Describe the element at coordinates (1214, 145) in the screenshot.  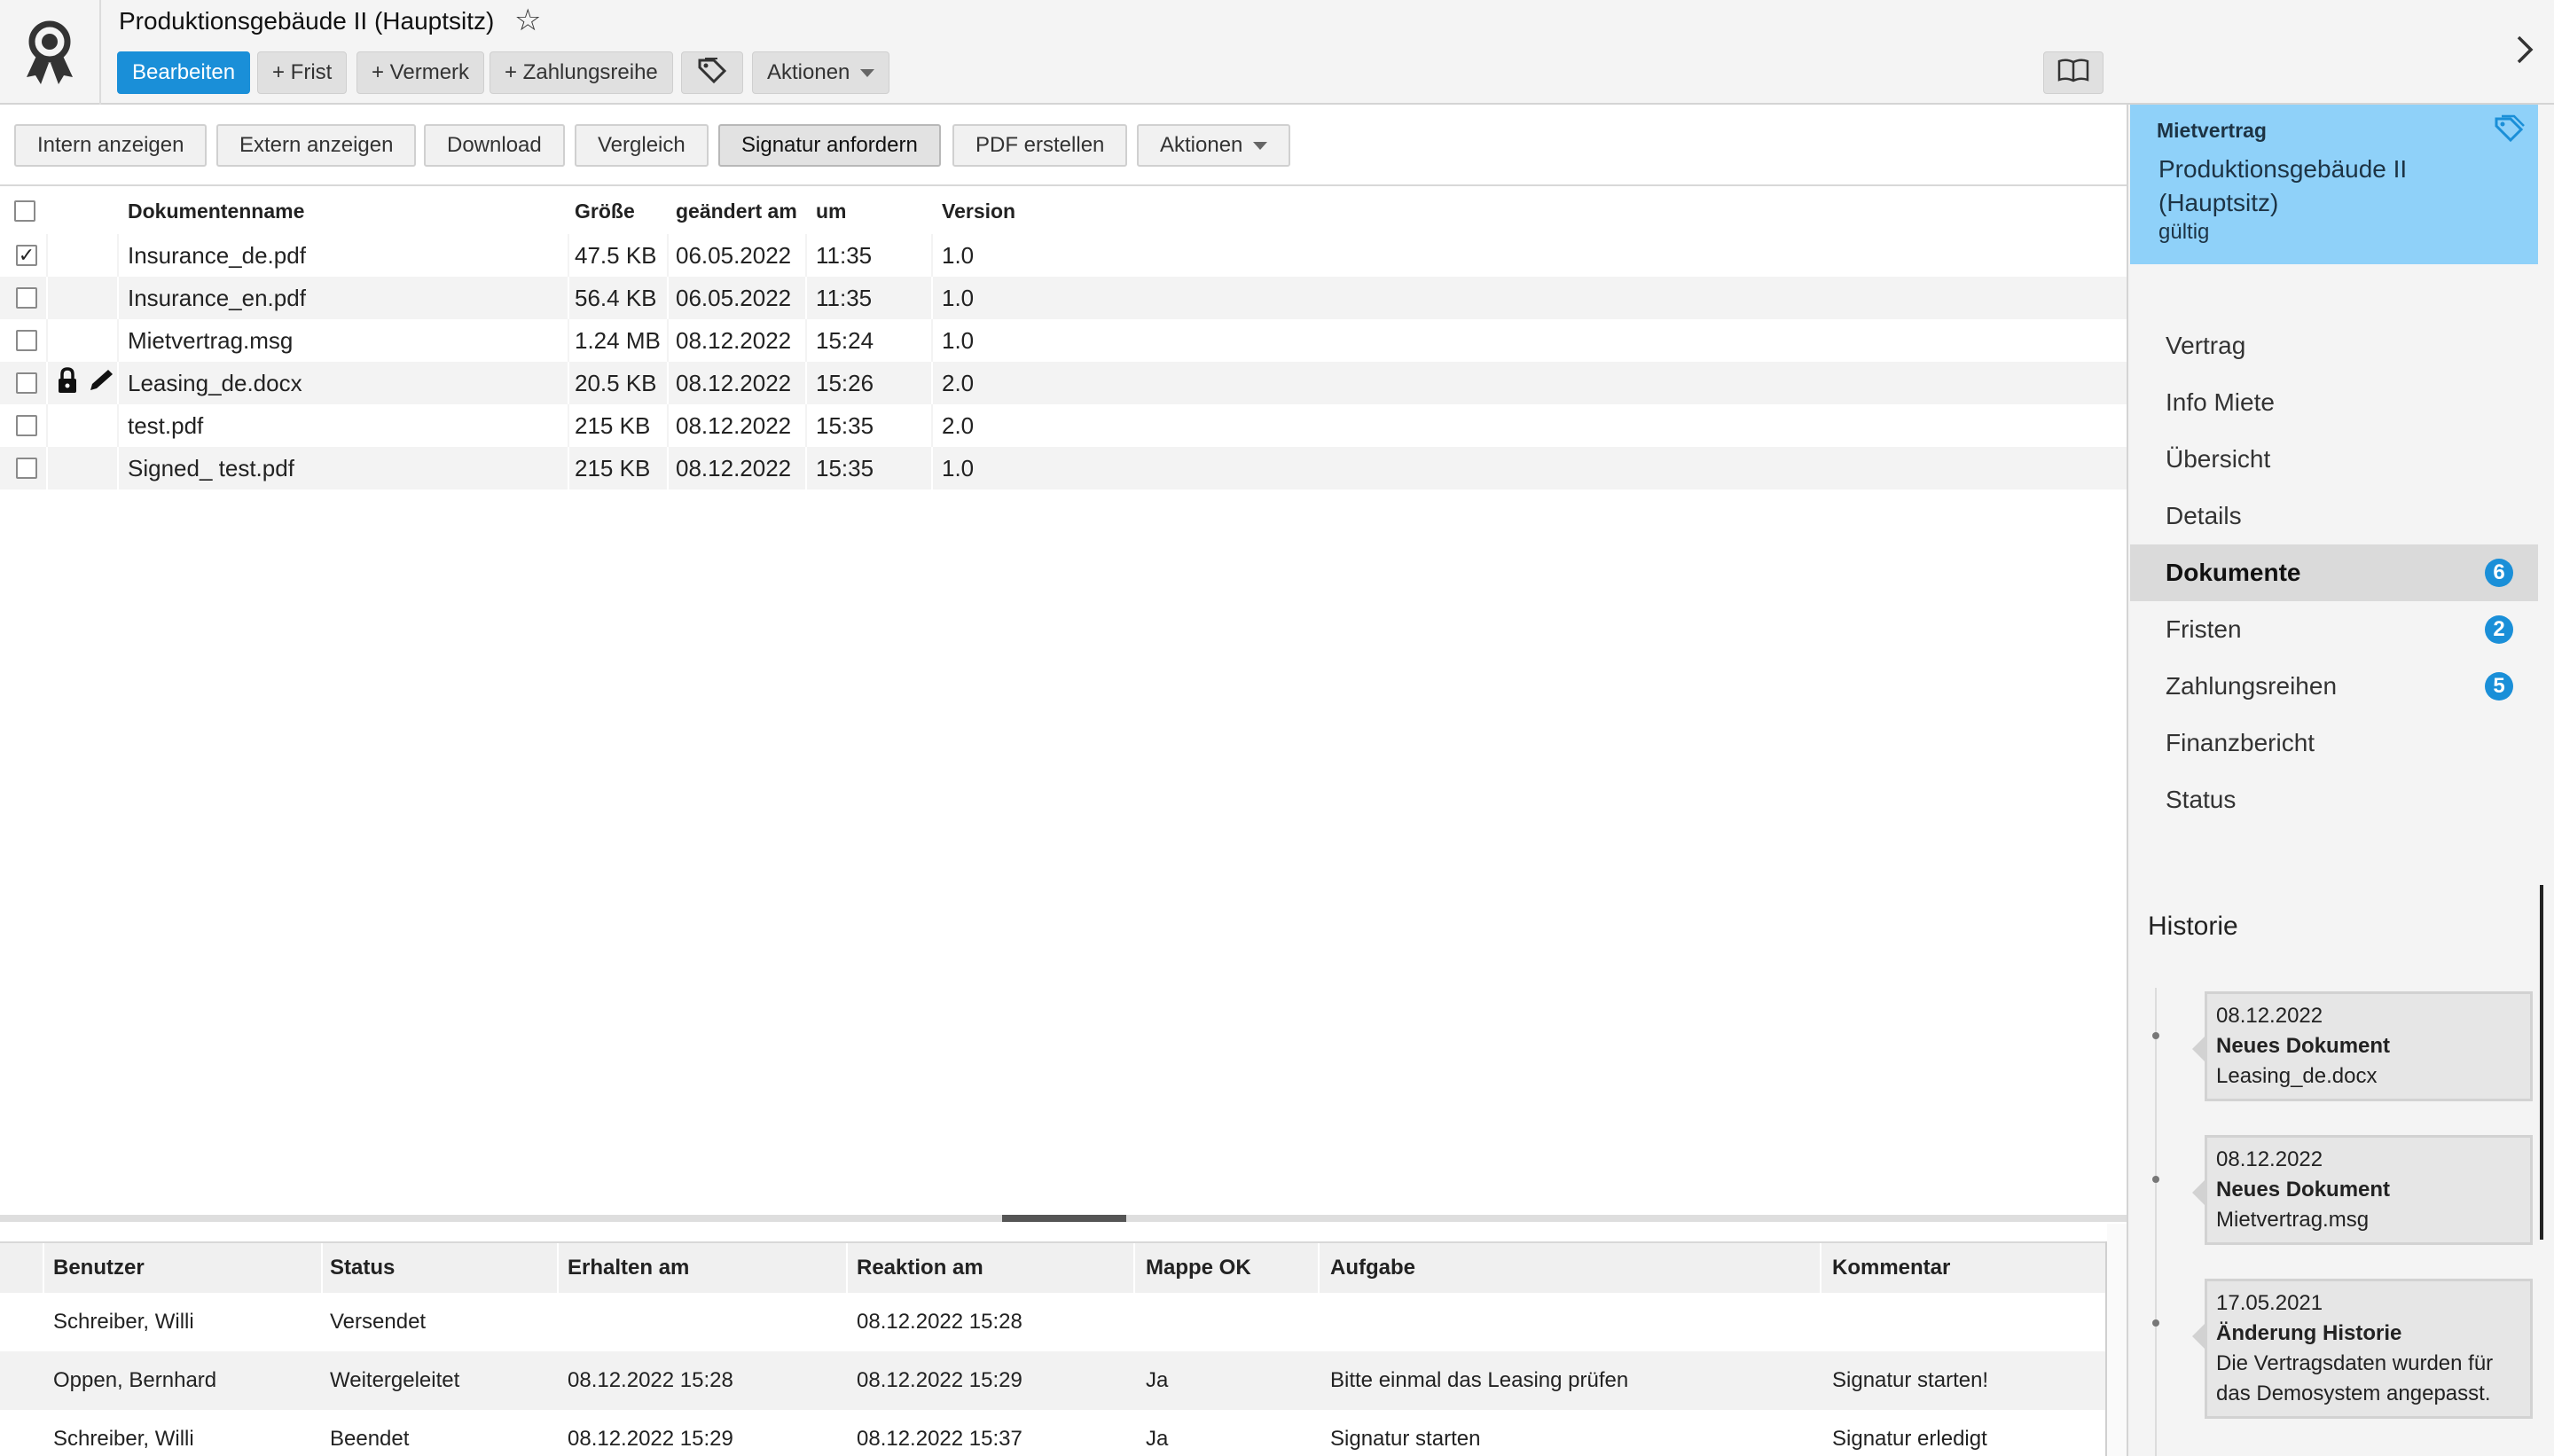
I see `toolbar-actions-dropdown: Aktionen` at that location.